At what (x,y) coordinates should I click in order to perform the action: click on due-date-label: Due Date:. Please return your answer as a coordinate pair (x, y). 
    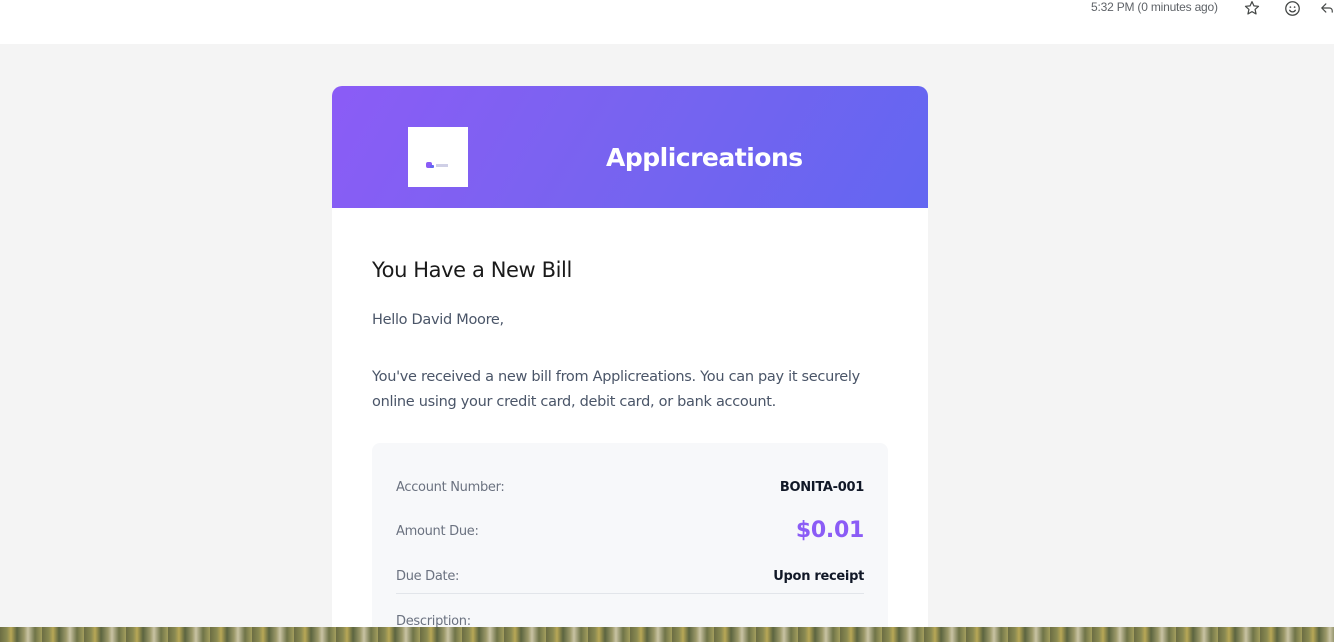
    Looking at the image, I should click on (428, 576).